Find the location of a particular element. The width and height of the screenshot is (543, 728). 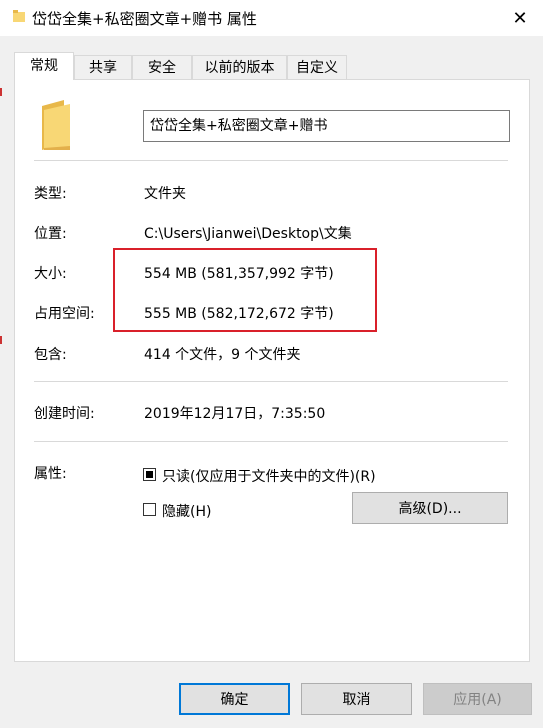

readonly-checkbox is located at coordinates (149, 474).